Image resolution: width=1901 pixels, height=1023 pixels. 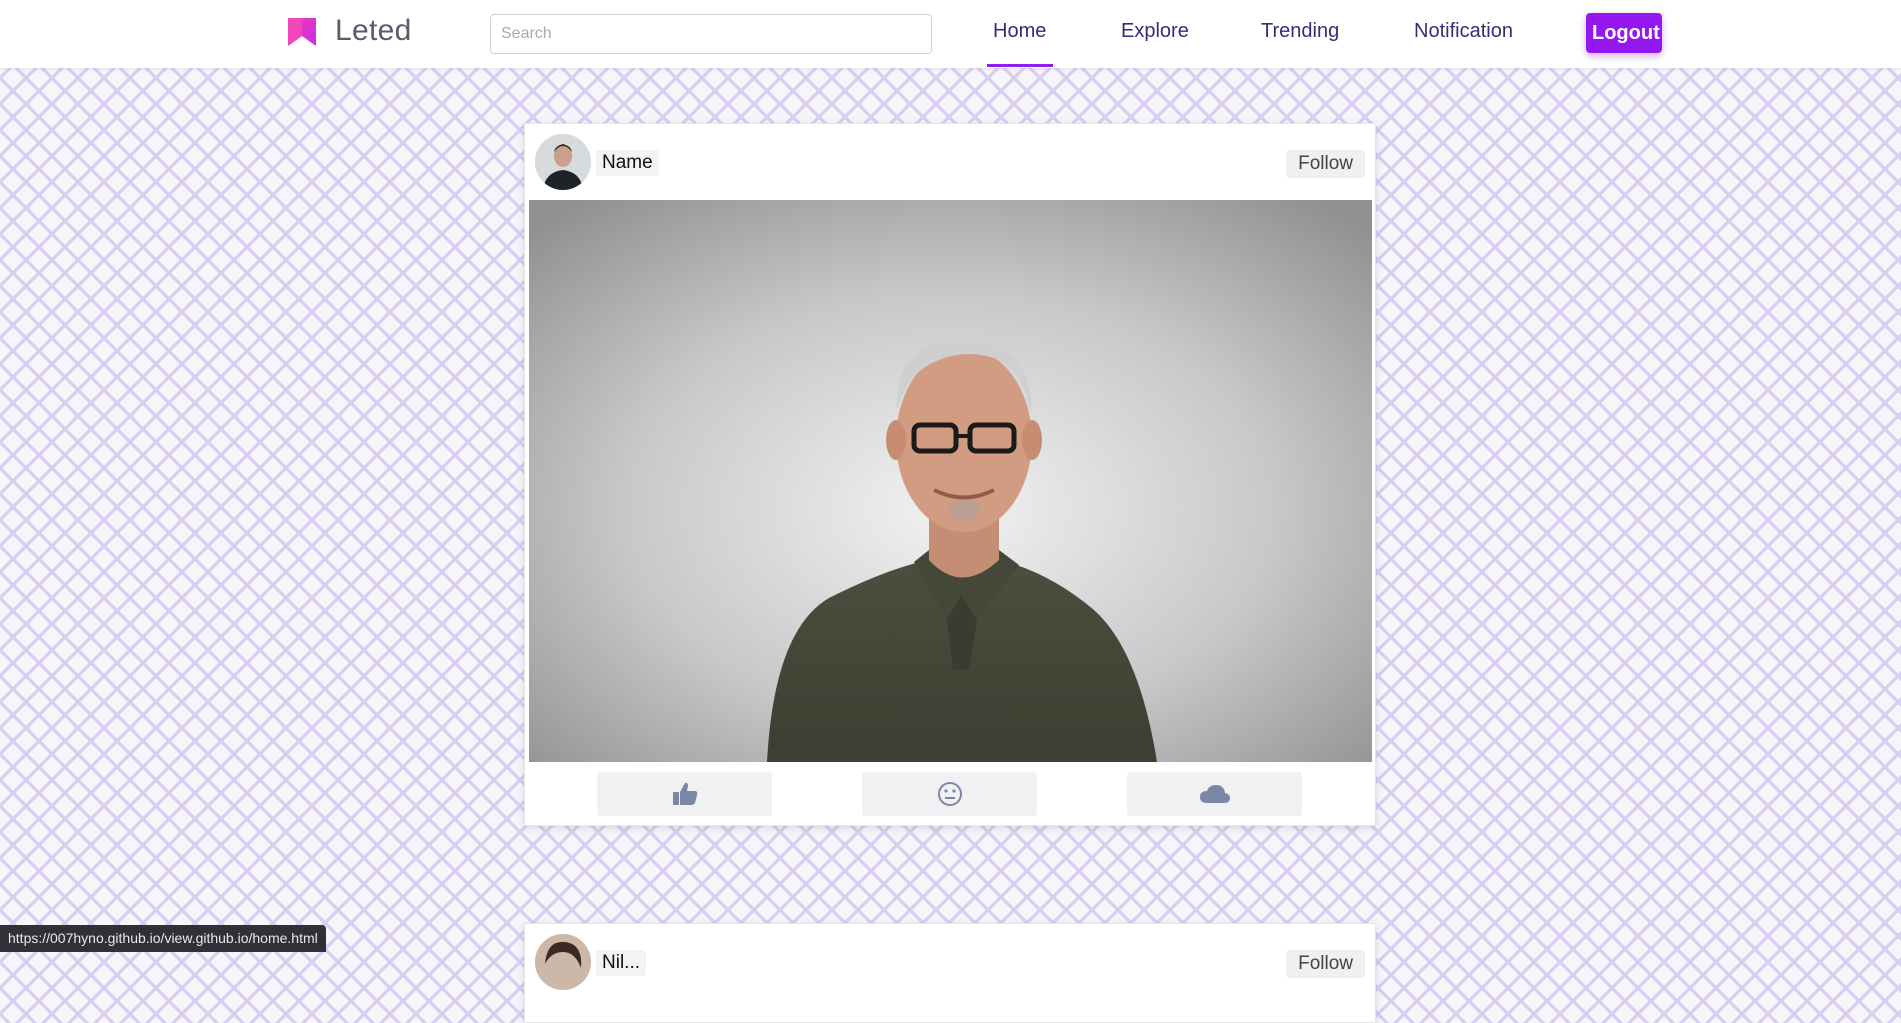 What do you see at coordinates (1624, 33) in the screenshot?
I see `logout-button: Logout` at bounding box center [1624, 33].